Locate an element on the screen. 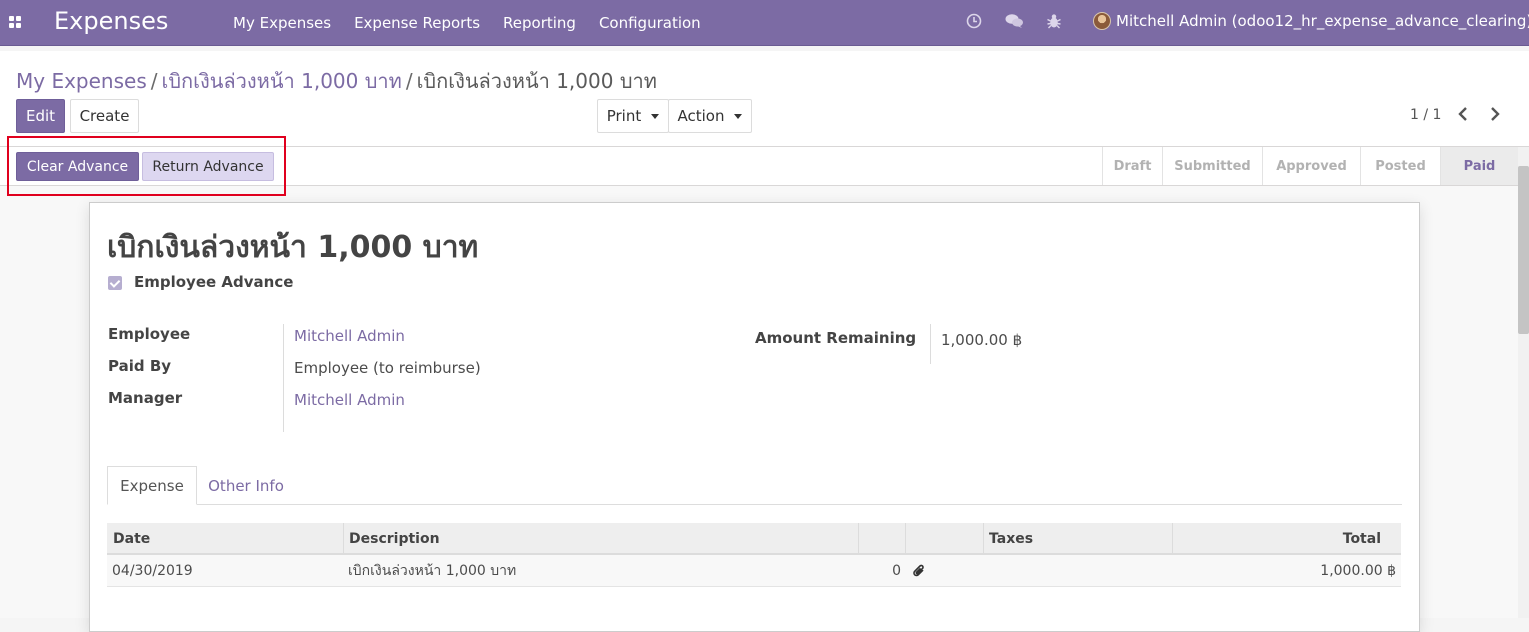  stage-approved: Approved is located at coordinates (1311, 166).